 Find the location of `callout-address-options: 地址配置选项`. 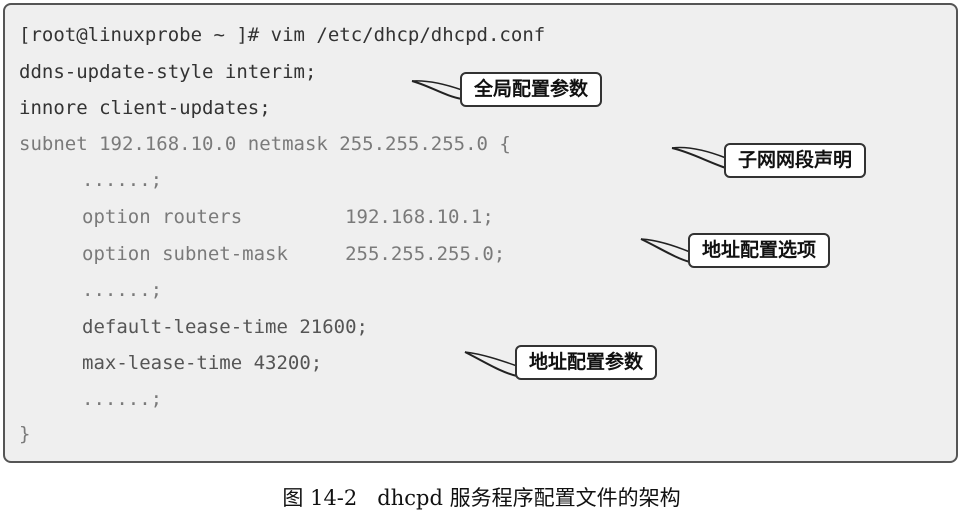

callout-address-options: 地址配置选项 is located at coordinates (759, 250).